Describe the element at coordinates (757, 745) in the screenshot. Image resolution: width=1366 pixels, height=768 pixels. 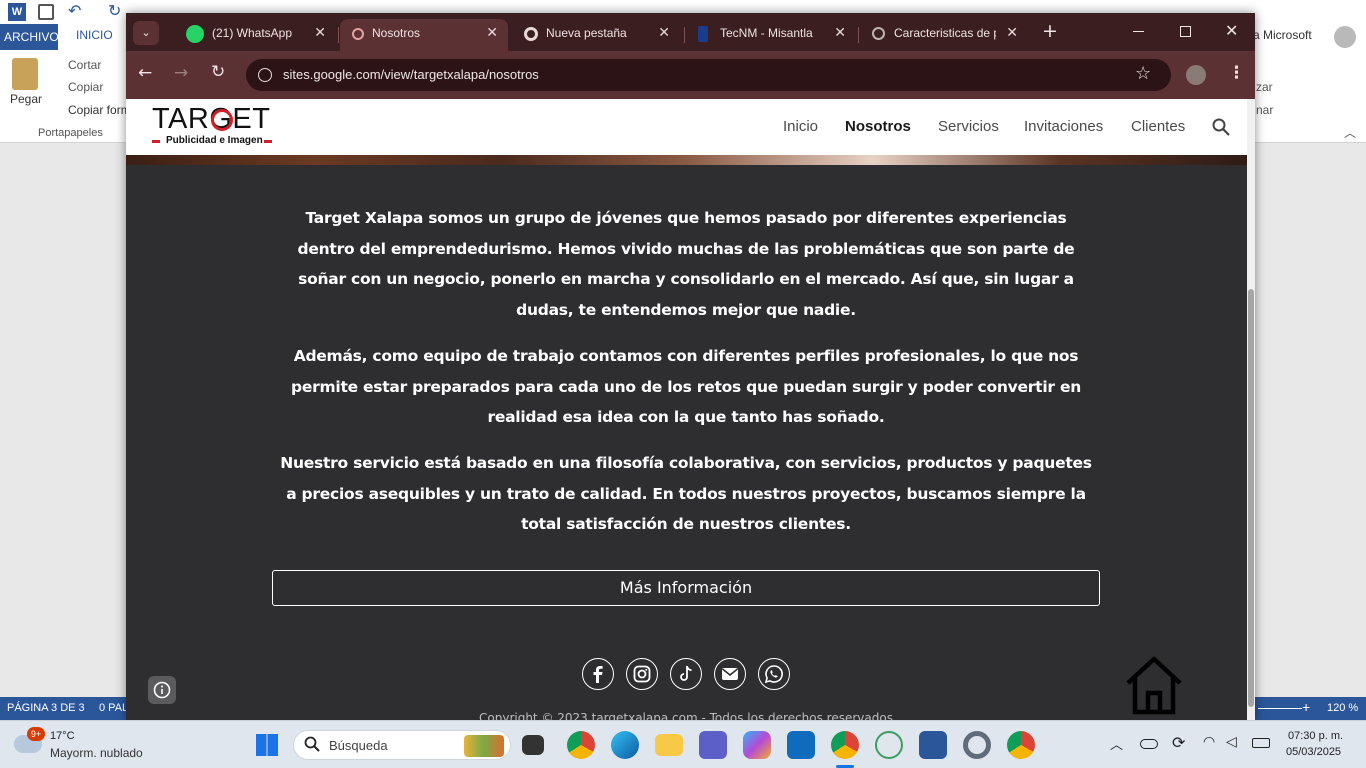
I see `copilot-icon` at that location.